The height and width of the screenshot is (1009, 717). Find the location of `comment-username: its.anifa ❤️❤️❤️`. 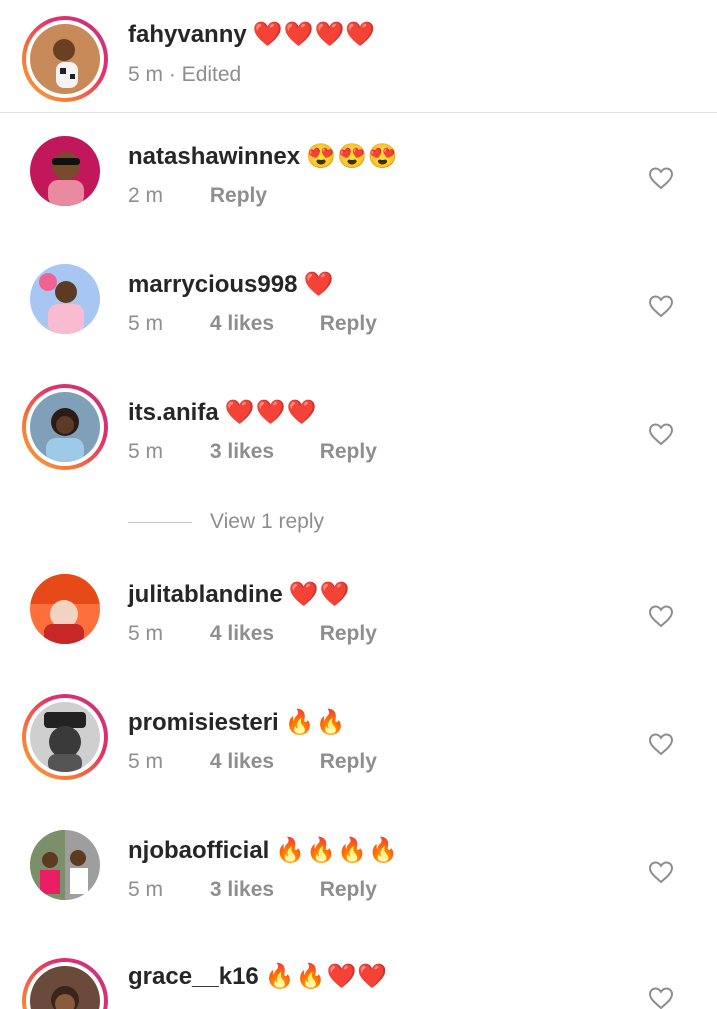

comment-username: its.anifa ❤️❤️❤️ is located at coordinates (222, 412).